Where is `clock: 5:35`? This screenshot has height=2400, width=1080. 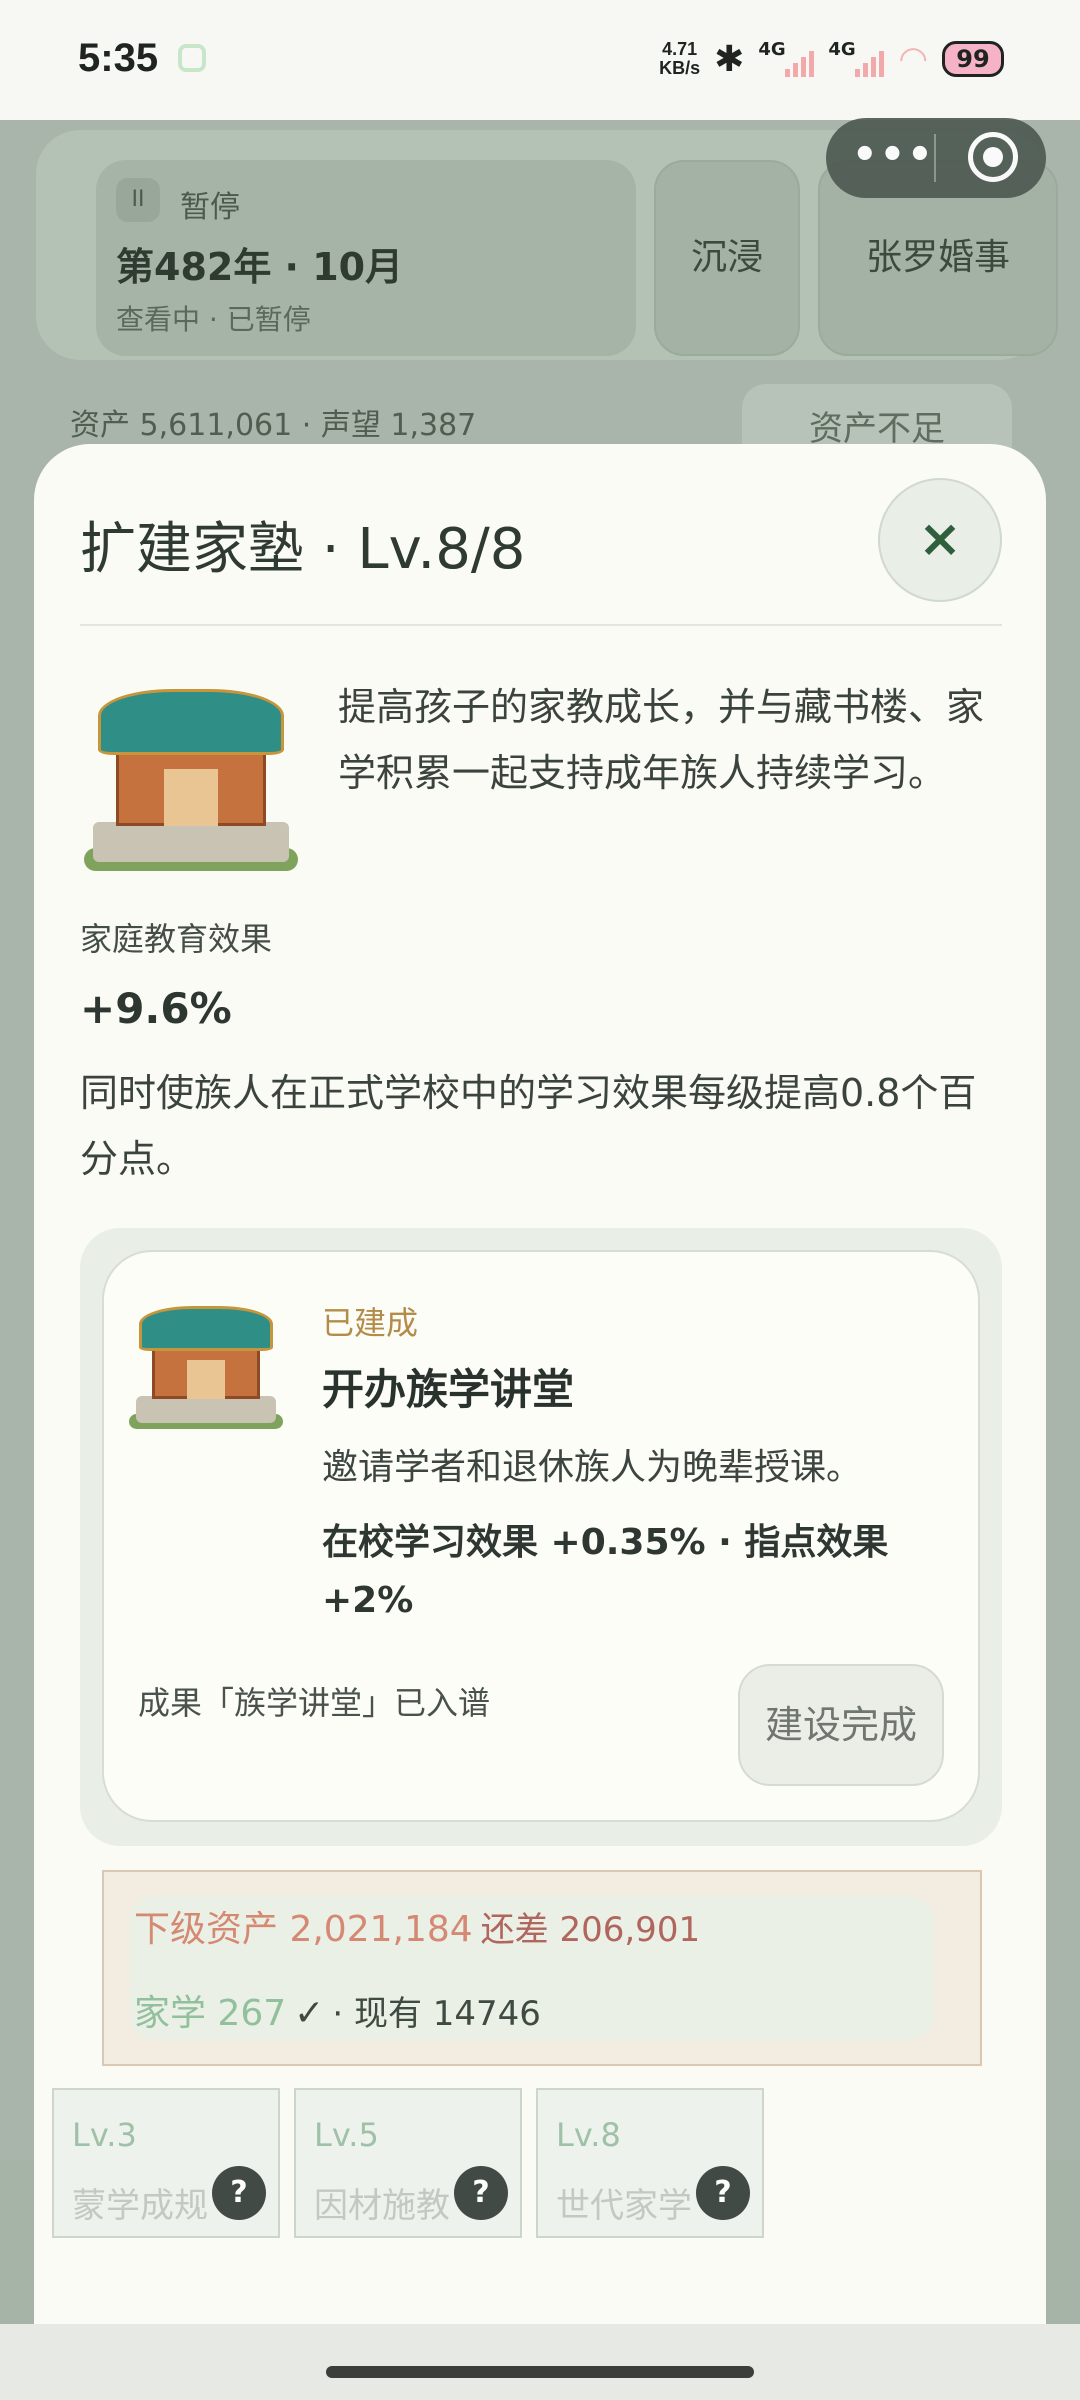
clock: 5:35 is located at coordinates (118, 58).